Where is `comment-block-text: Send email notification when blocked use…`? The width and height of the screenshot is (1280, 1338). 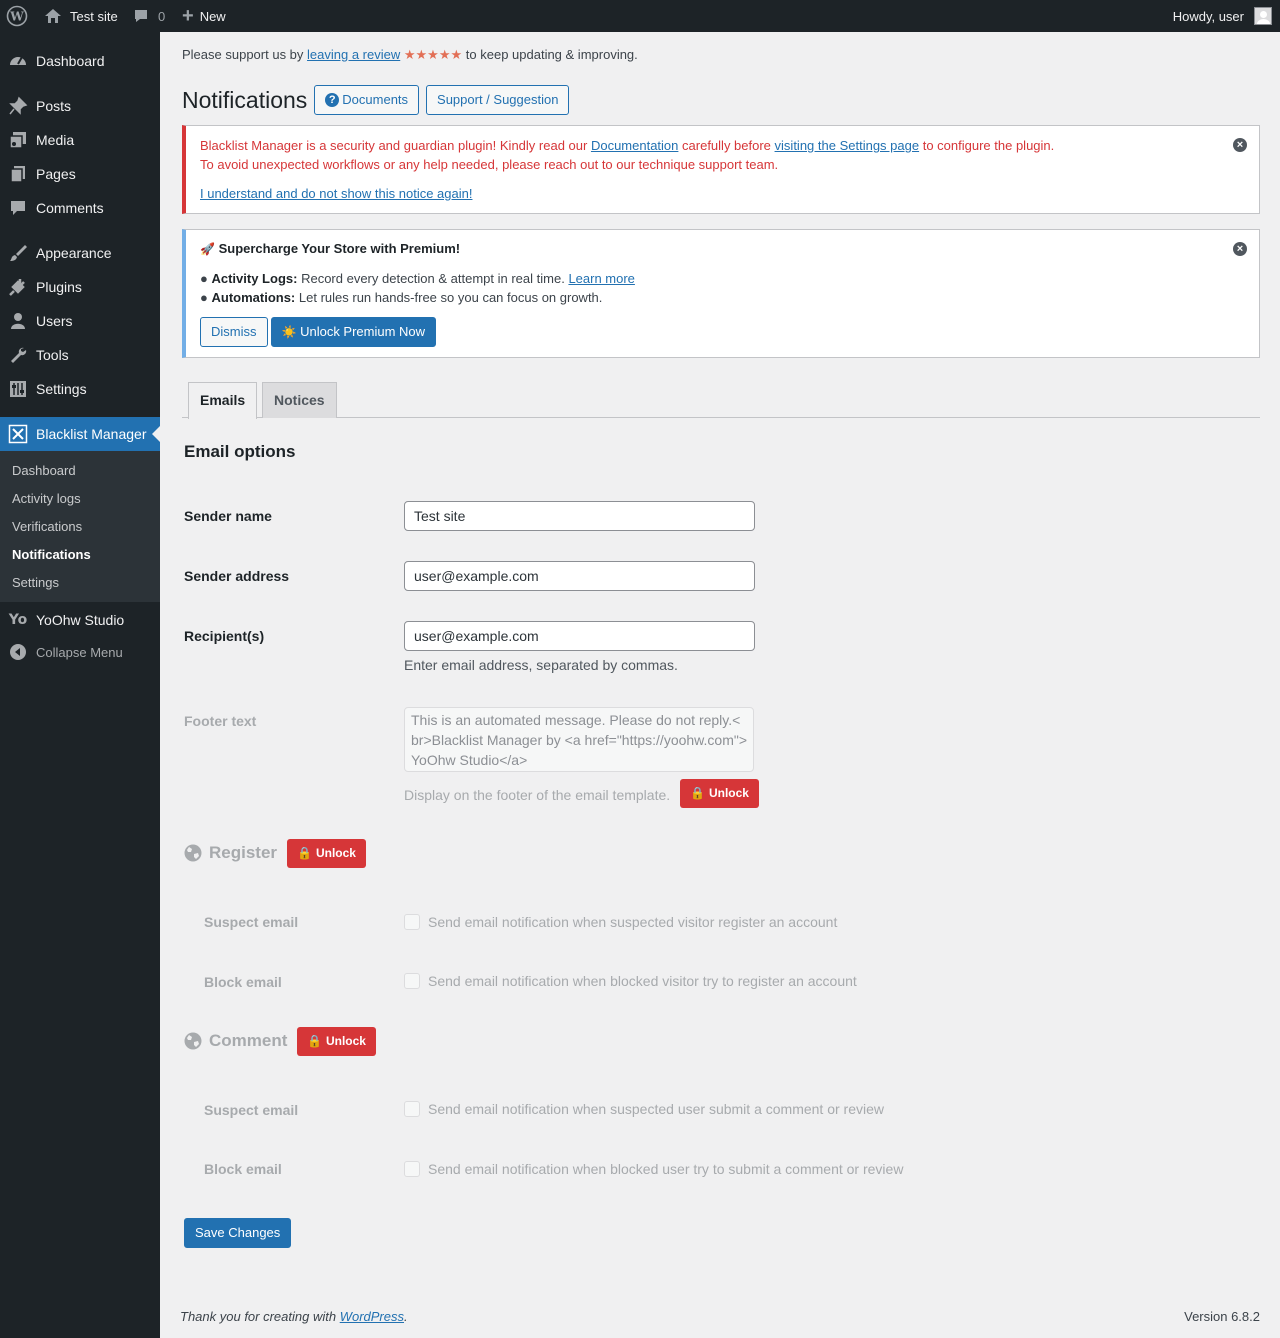 comment-block-text: Send email notification when blocked use… is located at coordinates (666, 1169).